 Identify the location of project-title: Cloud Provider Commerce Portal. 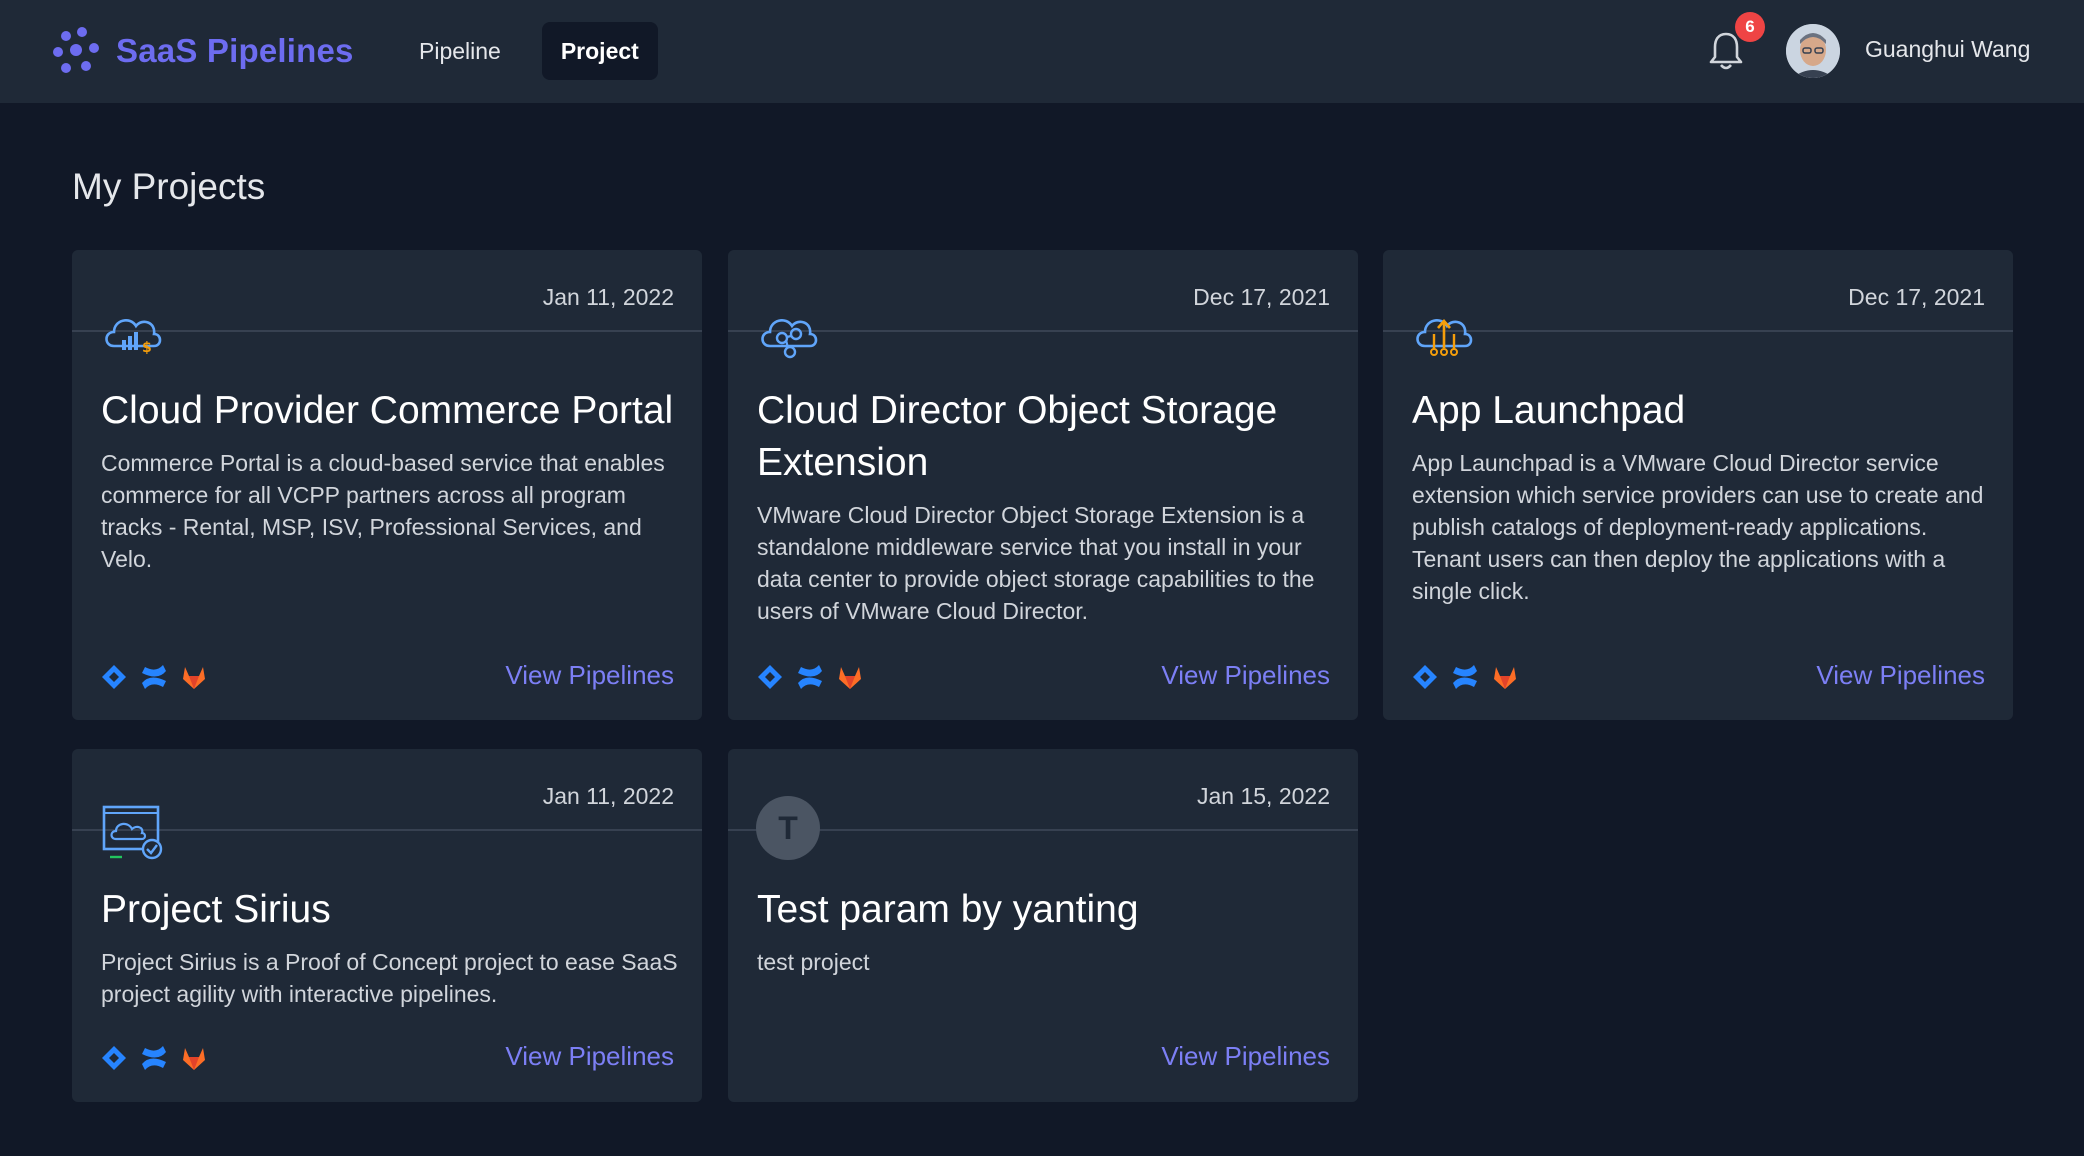
(396, 411).